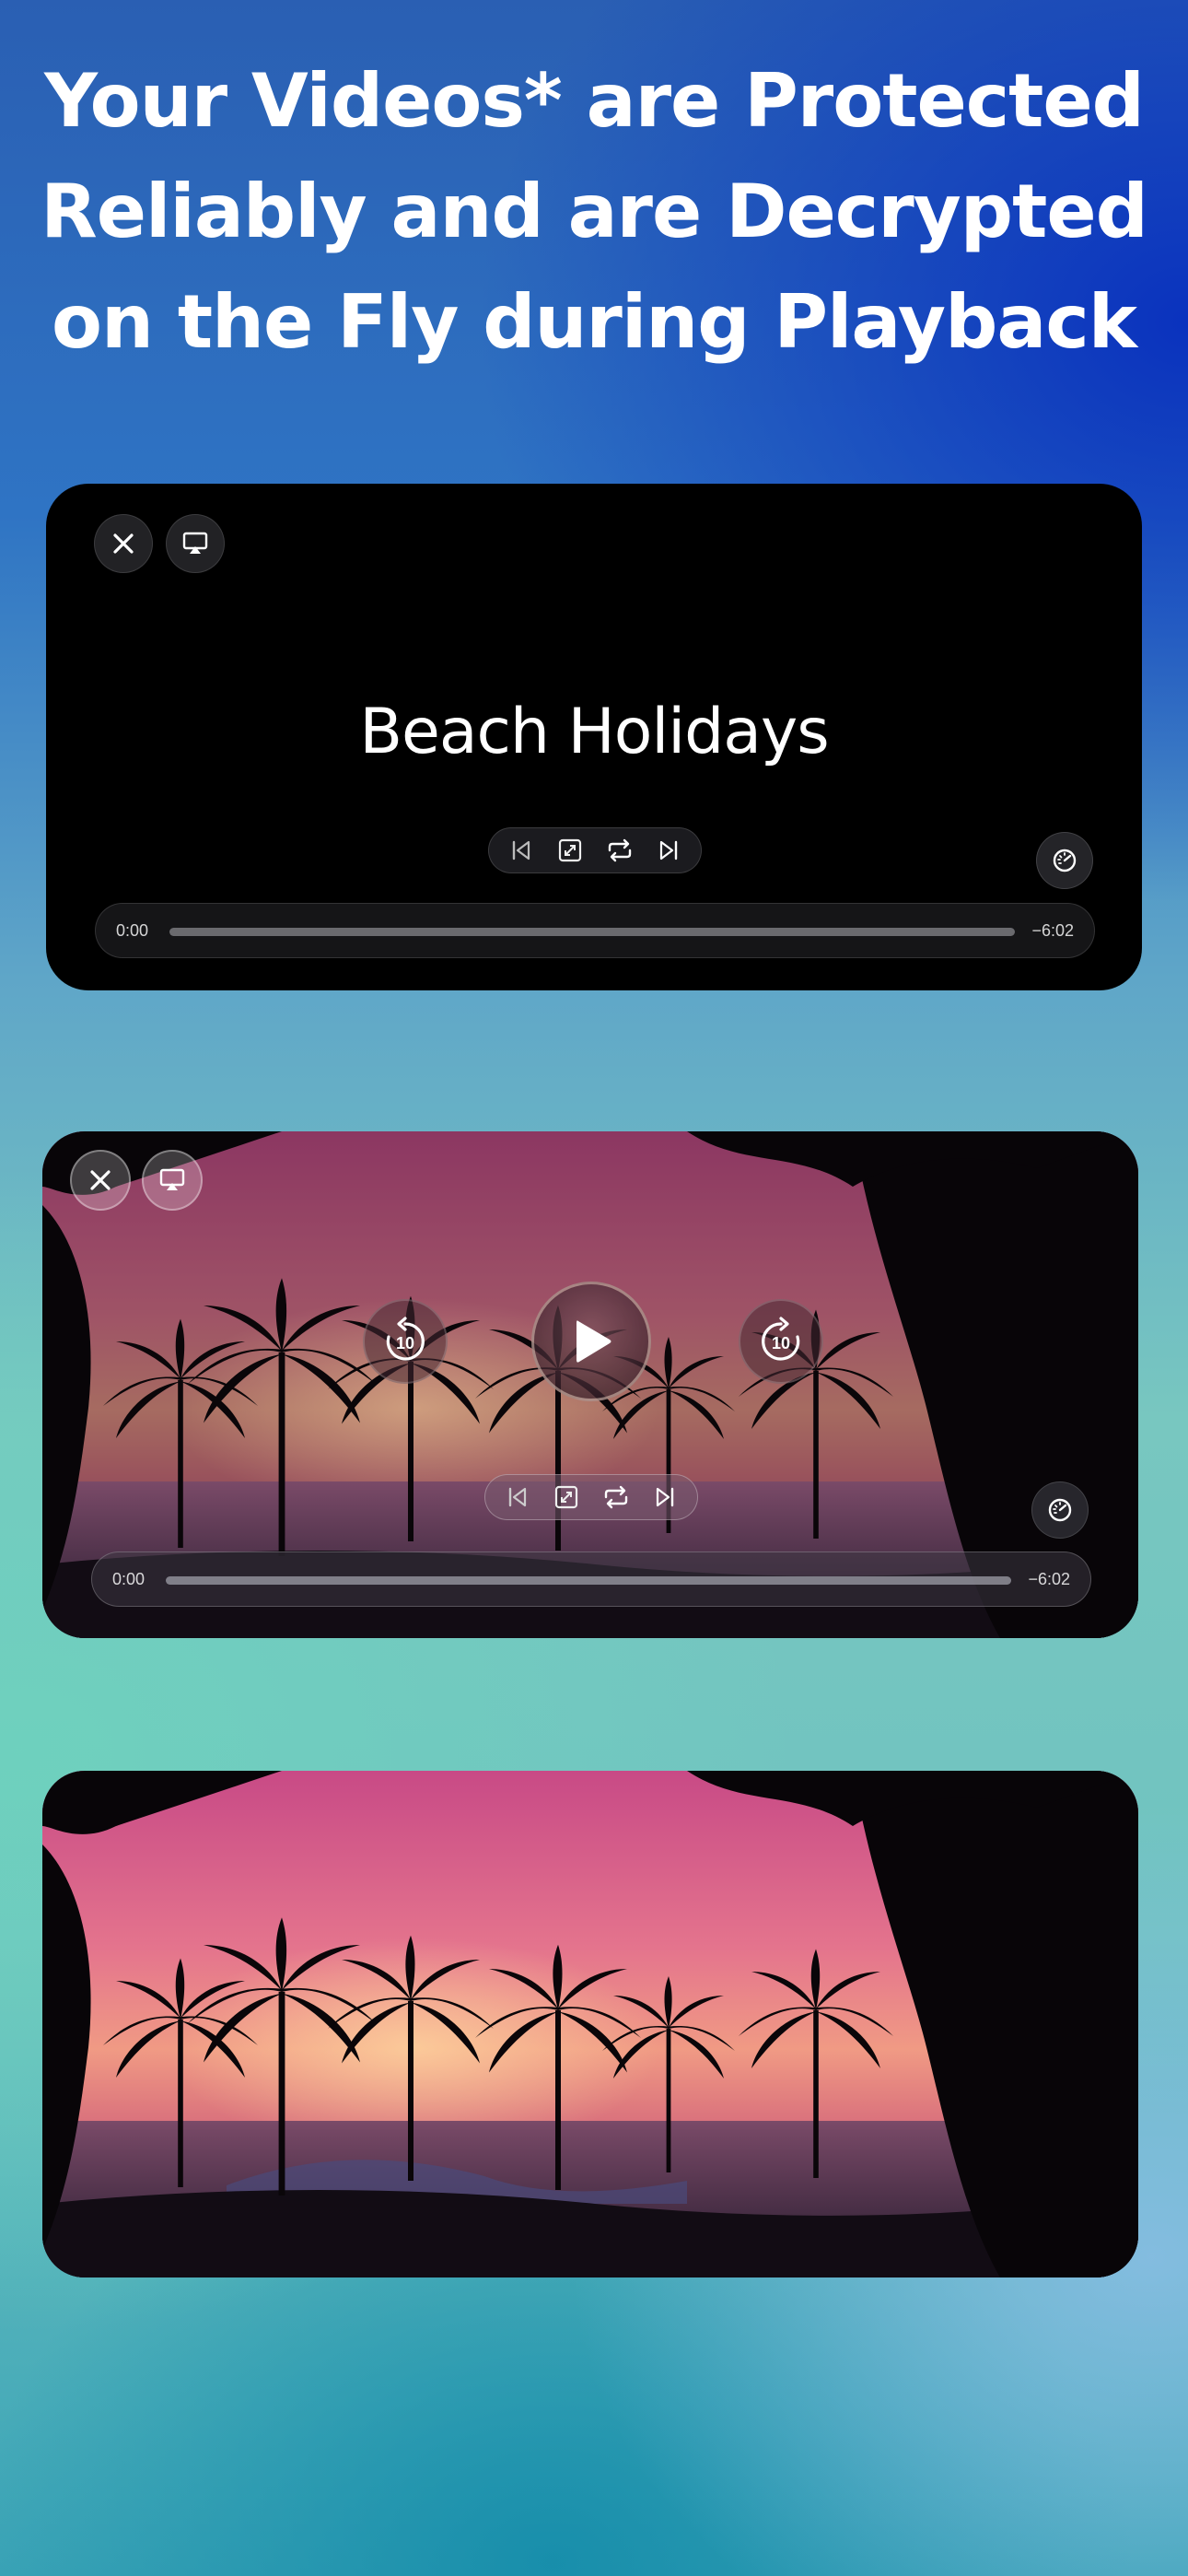 The height and width of the screenshot is (2576, 1188). What do you see at coordinates (594, 1341) in the screenshot?
I see `play-icon` at bounding box center [594, 1341].